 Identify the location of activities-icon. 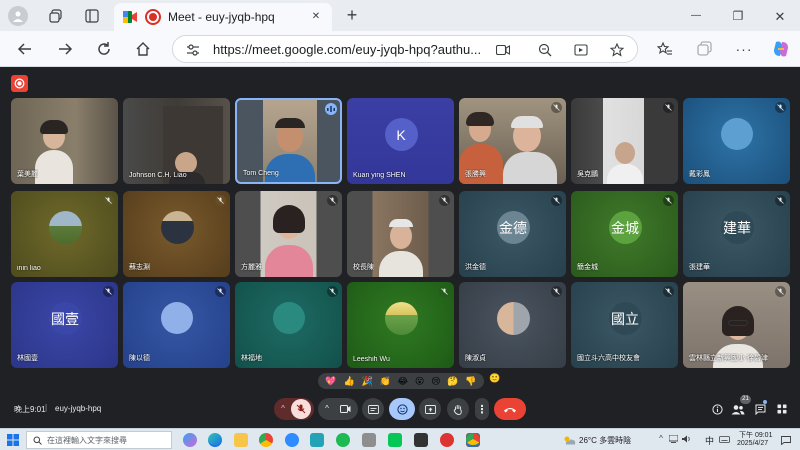
(782, 409).